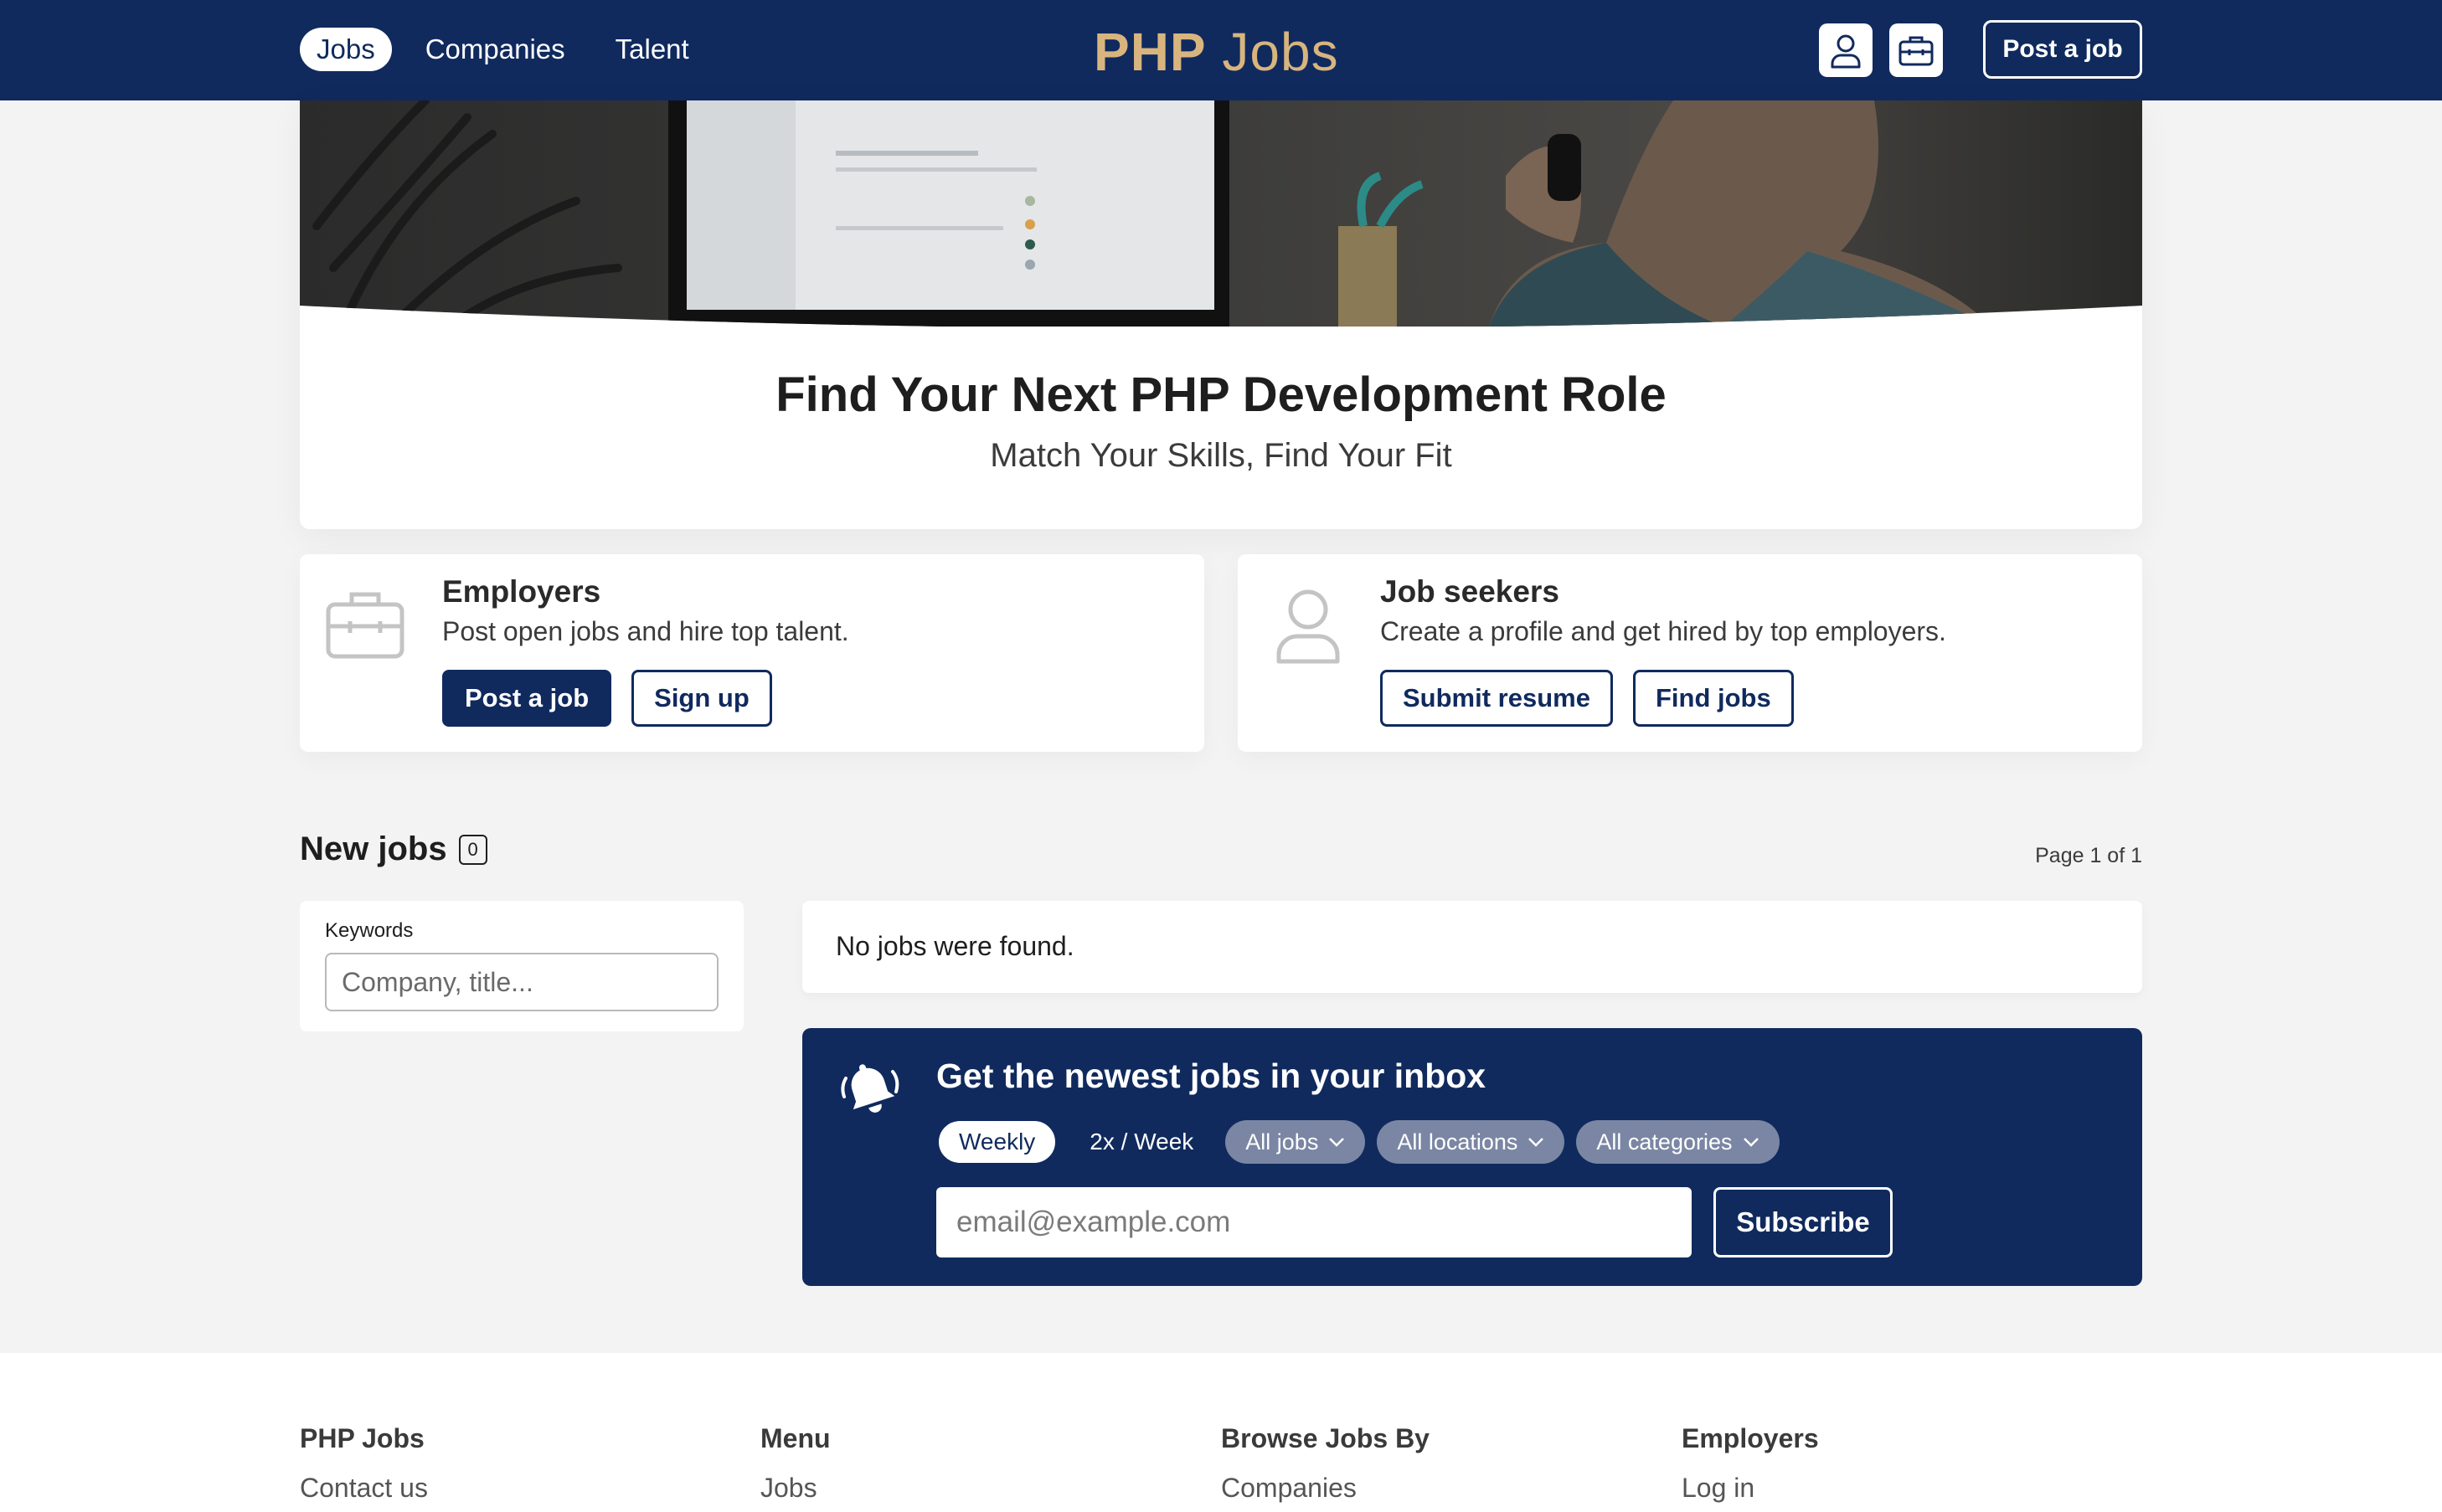 This screenshot has width=2442, height=1512. I want to click on employers-title: Employers, so click(521, 591).